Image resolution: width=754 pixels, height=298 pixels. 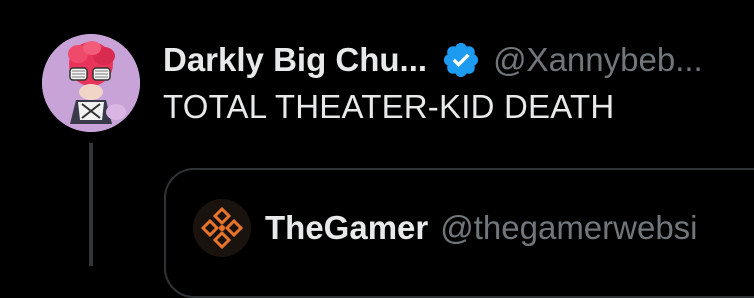 I want to click on avatar-image, so click(x=91, y=83).